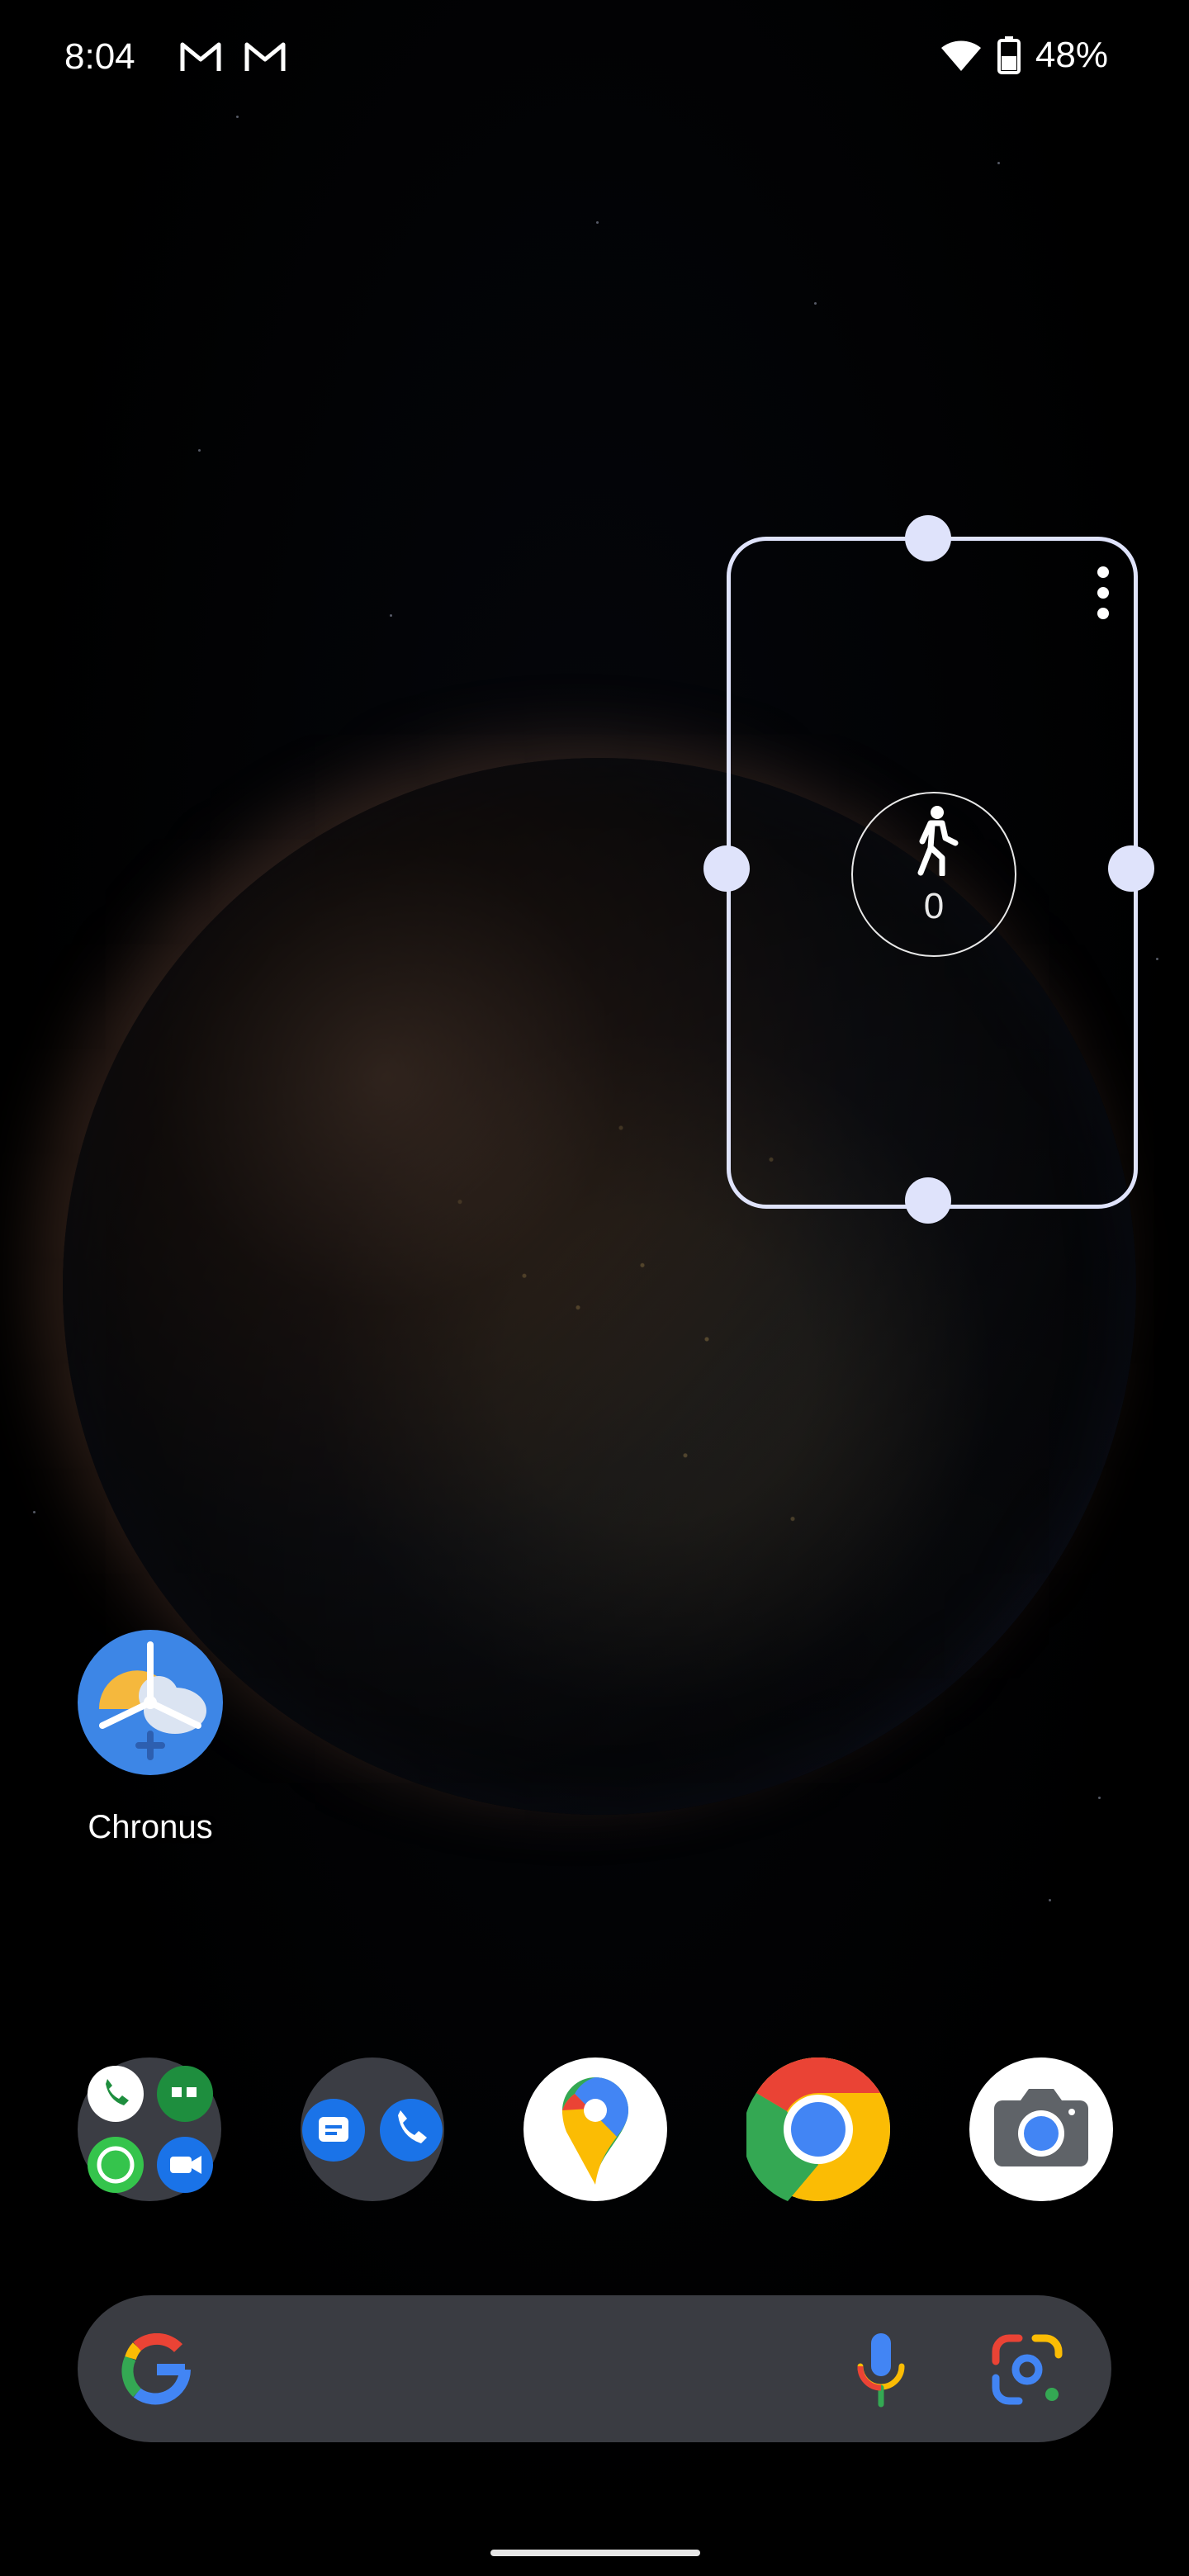 This screenshot has width=1189, height=2576. I want to click on step-count: 0, so click(934, 906).